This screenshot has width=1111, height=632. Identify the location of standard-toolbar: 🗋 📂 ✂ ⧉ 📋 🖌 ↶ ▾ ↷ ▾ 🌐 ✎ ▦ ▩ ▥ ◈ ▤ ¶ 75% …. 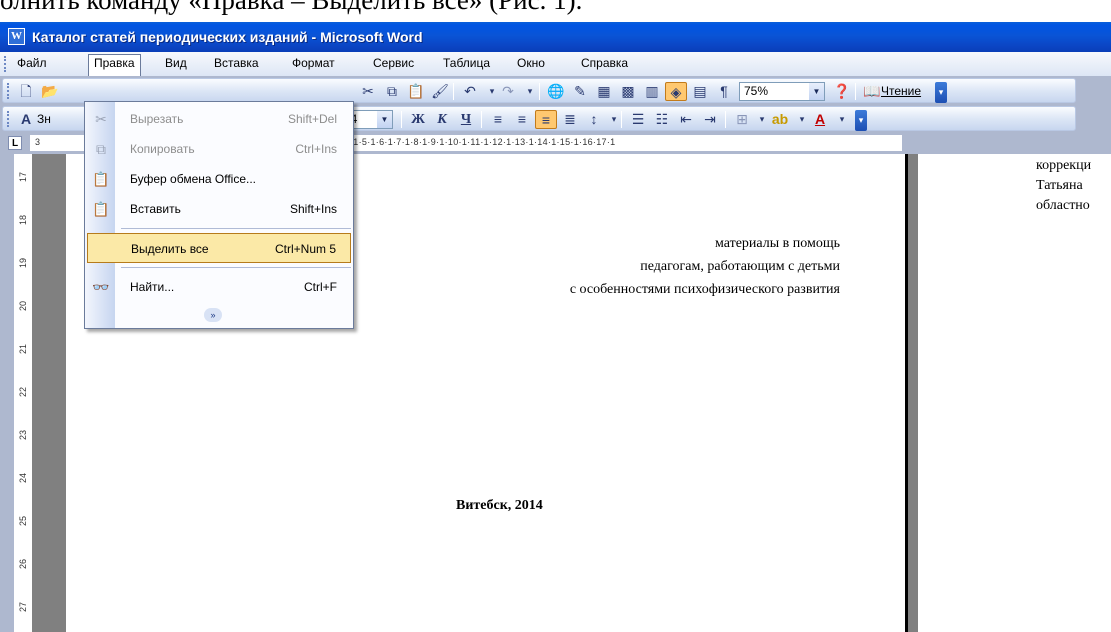
(555, 90).